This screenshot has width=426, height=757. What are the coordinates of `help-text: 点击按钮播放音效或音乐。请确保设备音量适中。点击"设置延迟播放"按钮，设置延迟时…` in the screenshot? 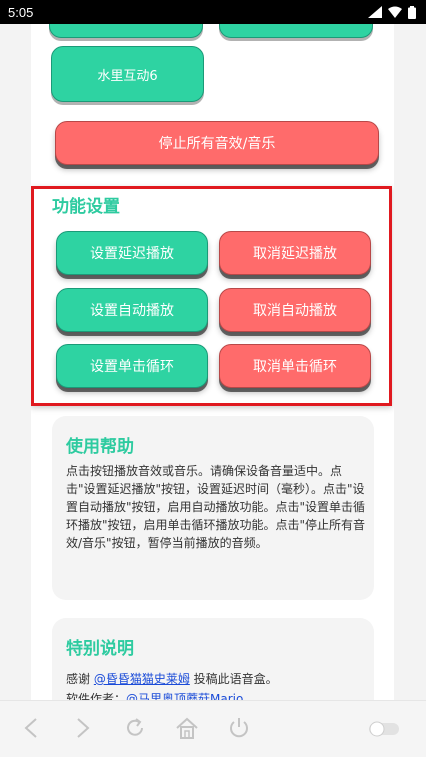 It's located at (216, 507).